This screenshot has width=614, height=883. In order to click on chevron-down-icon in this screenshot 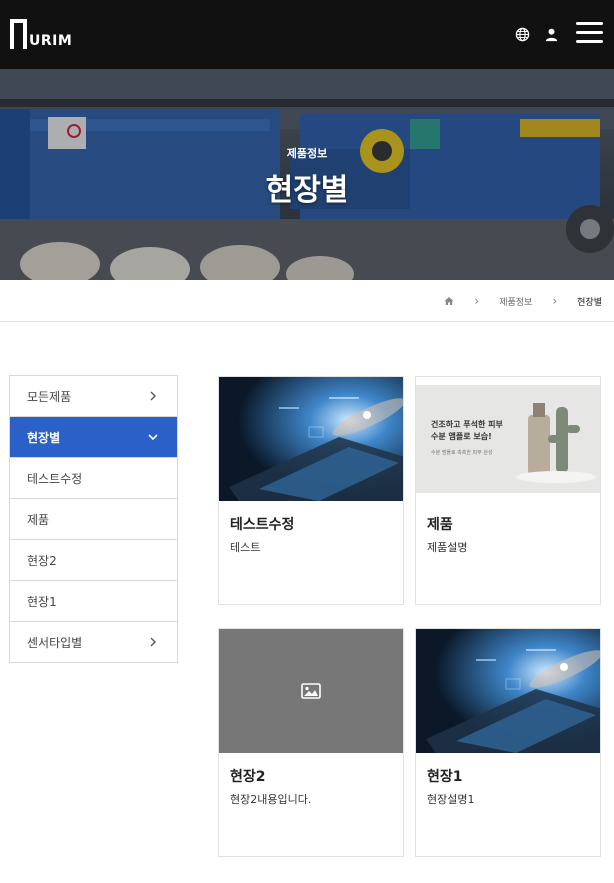, I will do `click(153, 437)`.